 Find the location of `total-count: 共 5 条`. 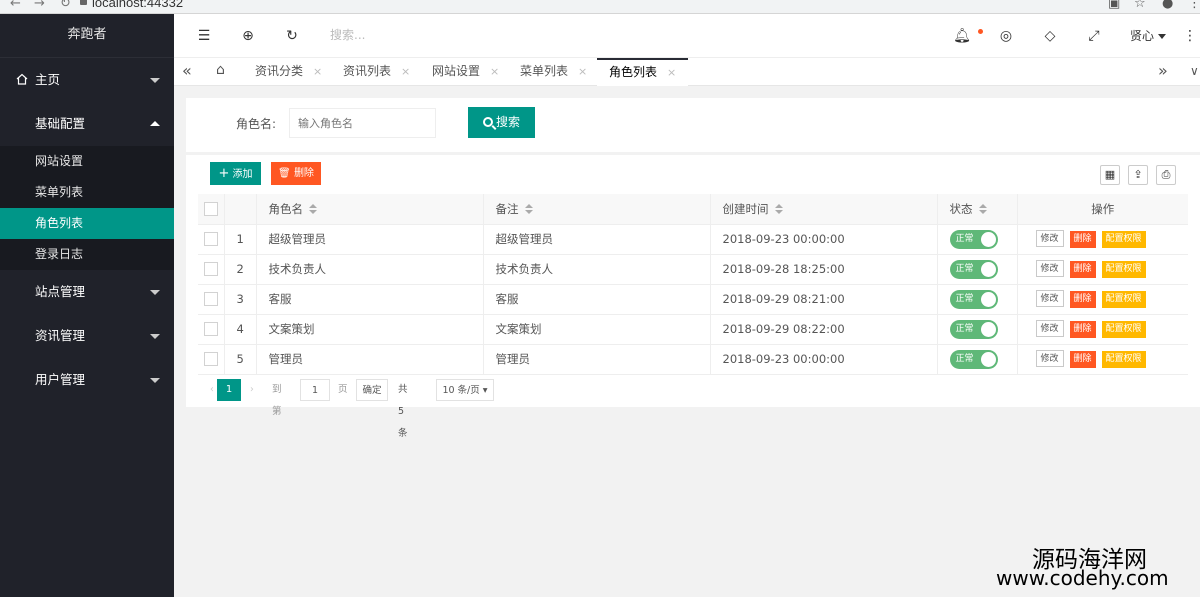

total-count: 共 5 条 is located at coordinates (403, 411).